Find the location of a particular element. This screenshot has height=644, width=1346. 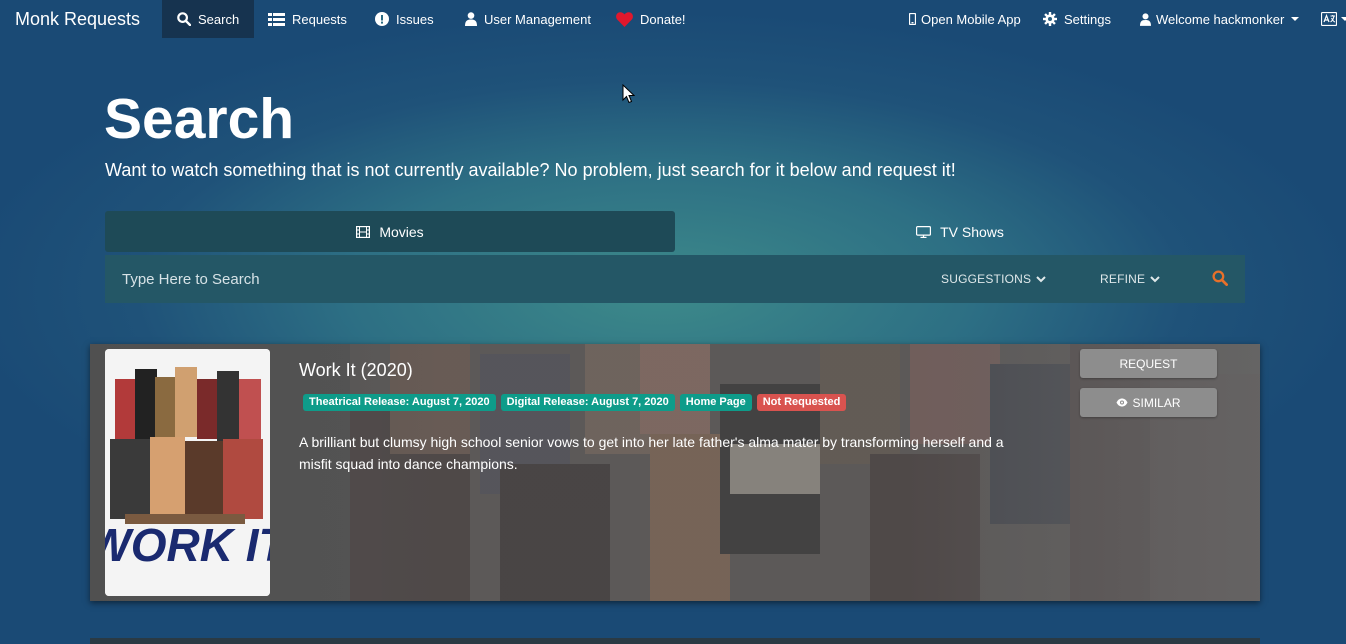

nav-donate: Donate! is located at coordinates (651, 19).